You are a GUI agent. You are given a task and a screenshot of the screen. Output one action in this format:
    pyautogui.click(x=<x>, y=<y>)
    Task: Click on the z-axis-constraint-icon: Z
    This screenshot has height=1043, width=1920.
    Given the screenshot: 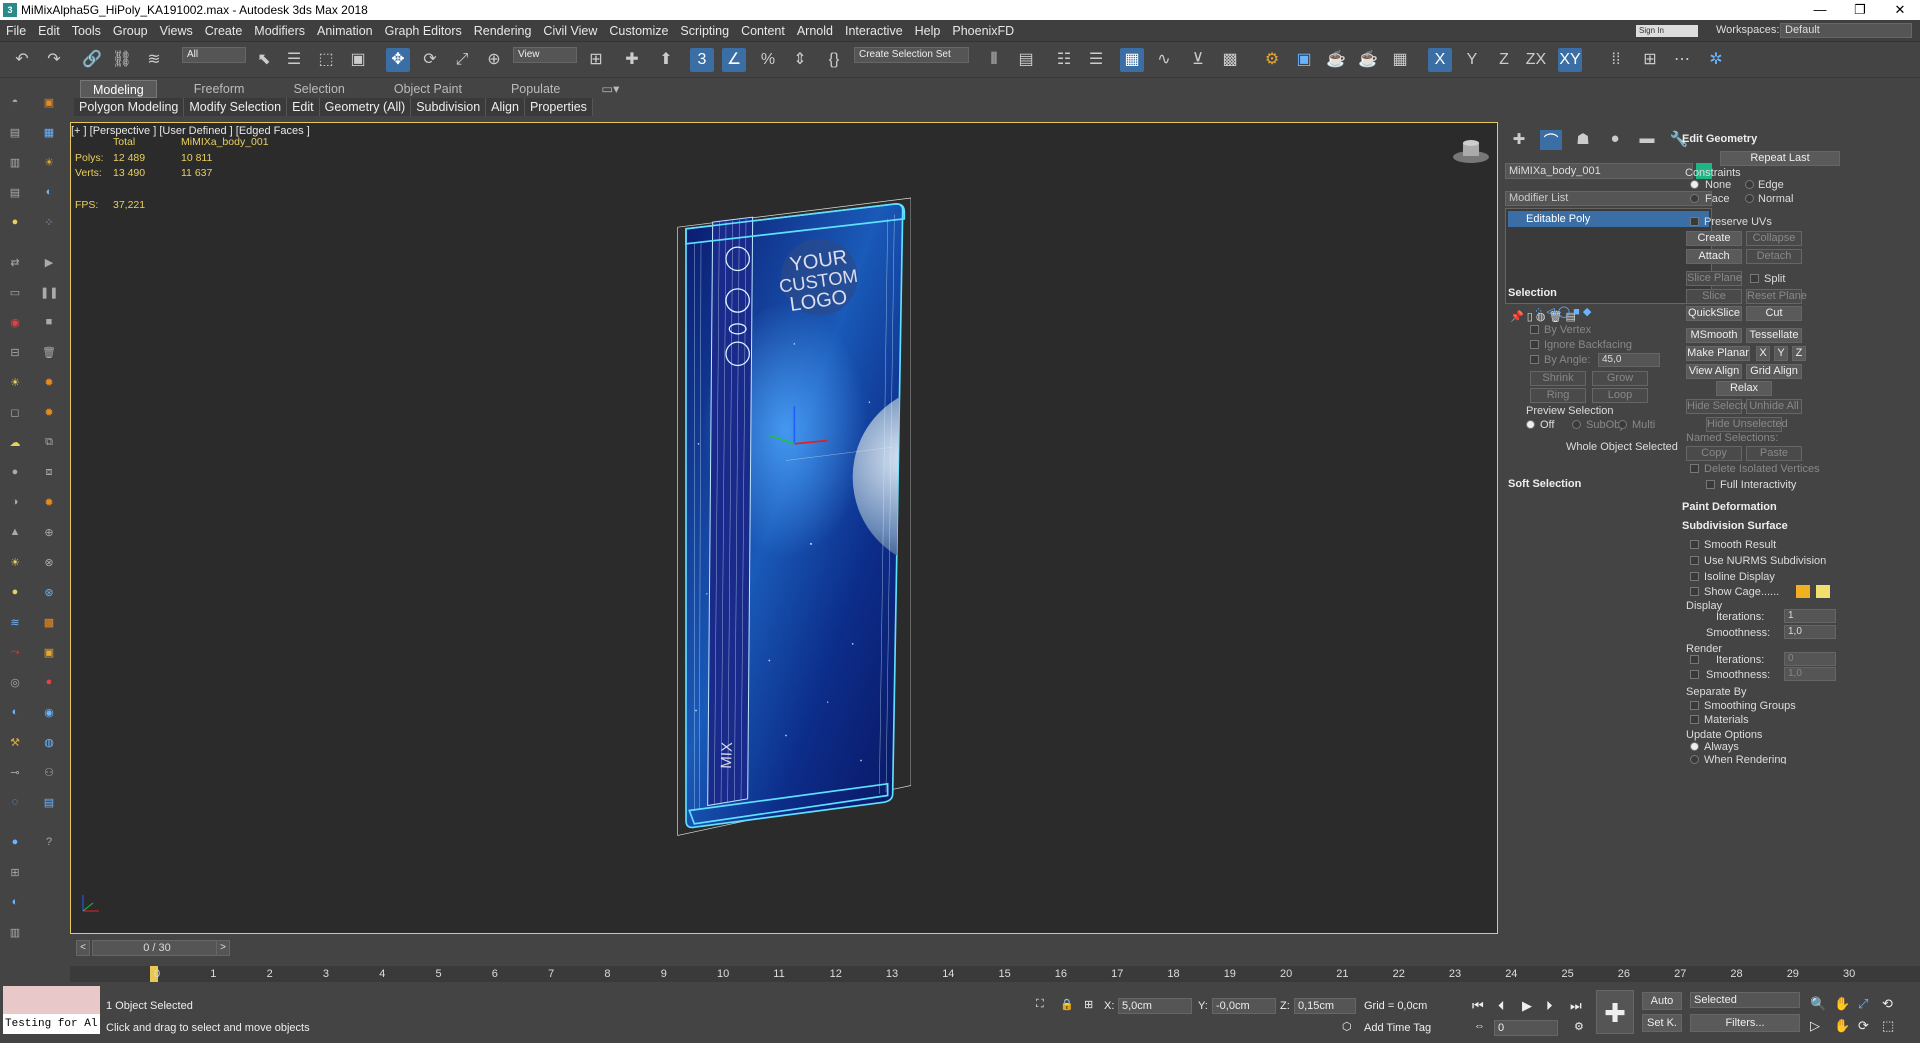 What is the action you would take?
    pyautogui.click(x=1504, y=60)
    